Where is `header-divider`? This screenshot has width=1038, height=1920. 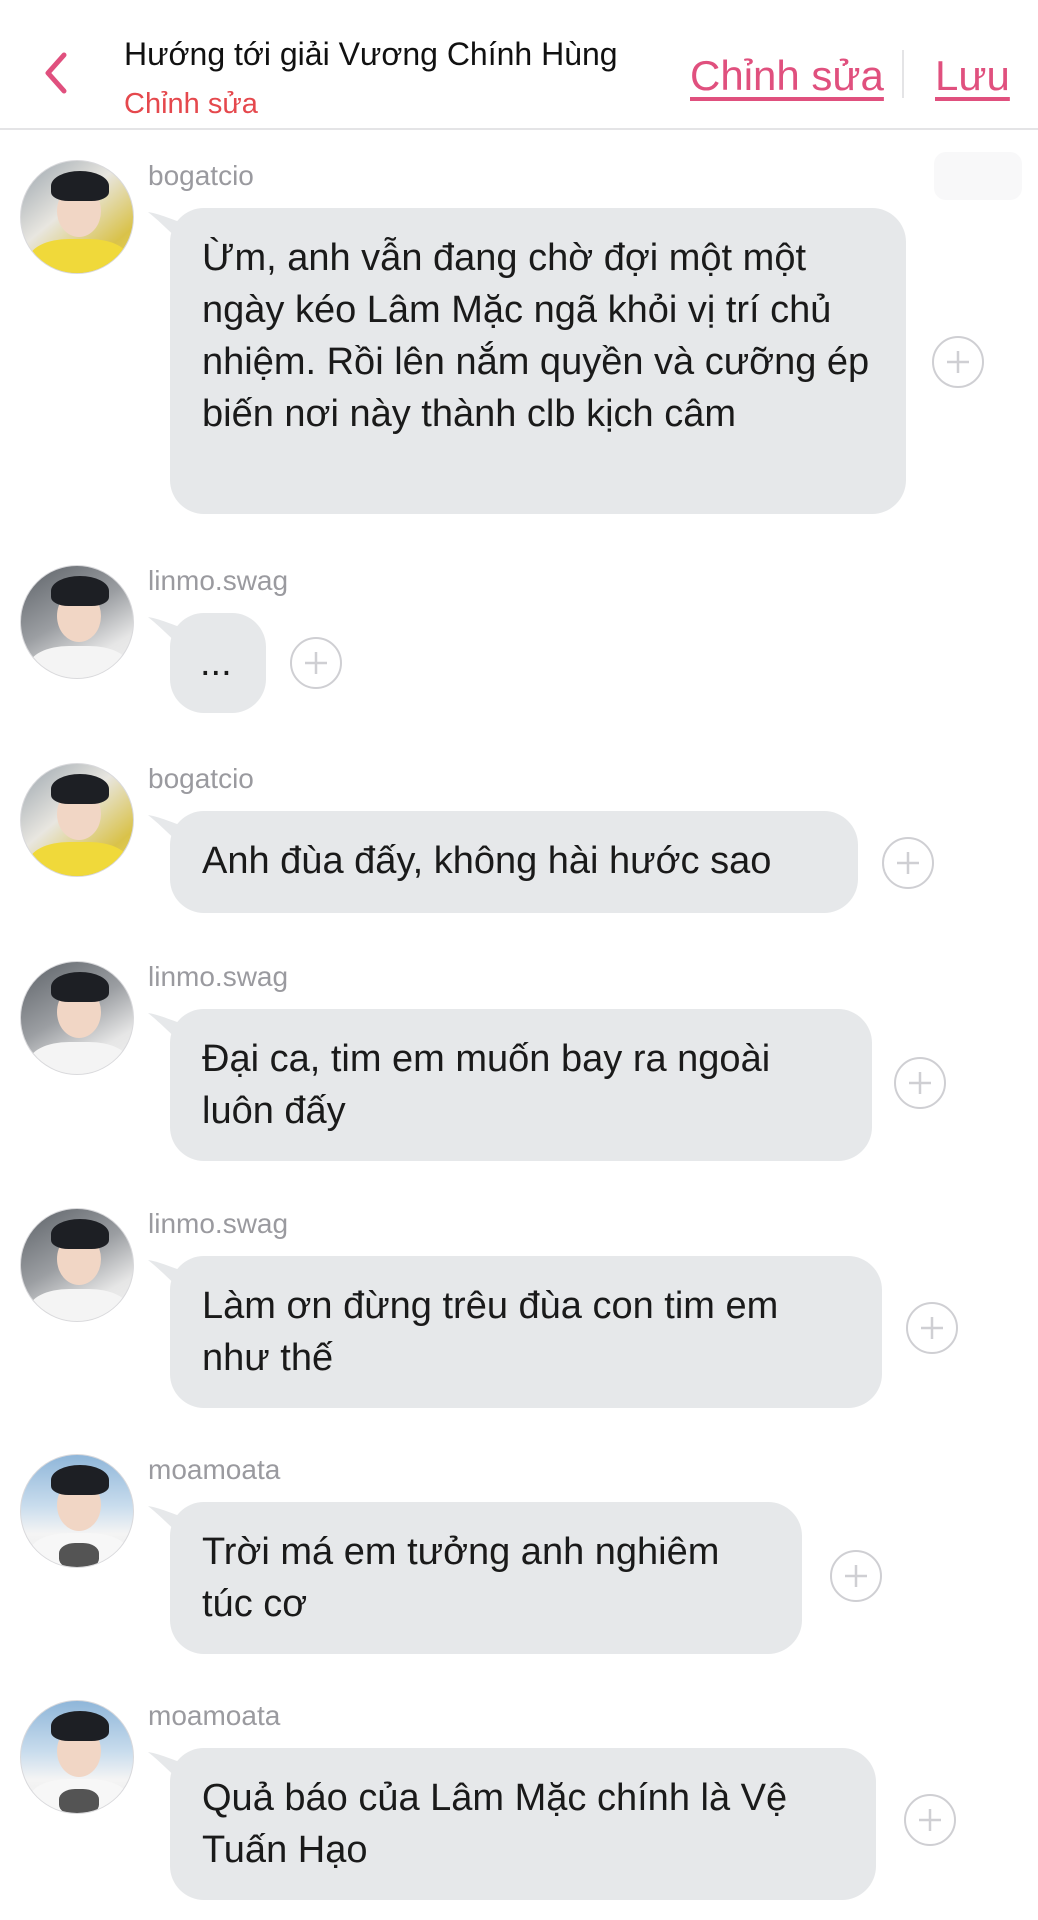 header-divider is located at coordinates (903, 74).